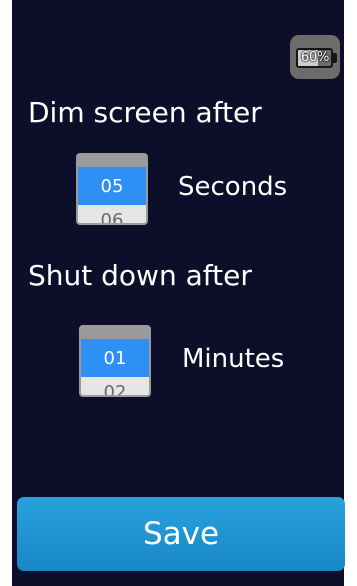 Image resolution: width=357 pixels, height=586 pixels. What do you see at coordinates (115, 389) in the screenshot?
I see `picker-next-value: 02` at bounding box center [115, 389].